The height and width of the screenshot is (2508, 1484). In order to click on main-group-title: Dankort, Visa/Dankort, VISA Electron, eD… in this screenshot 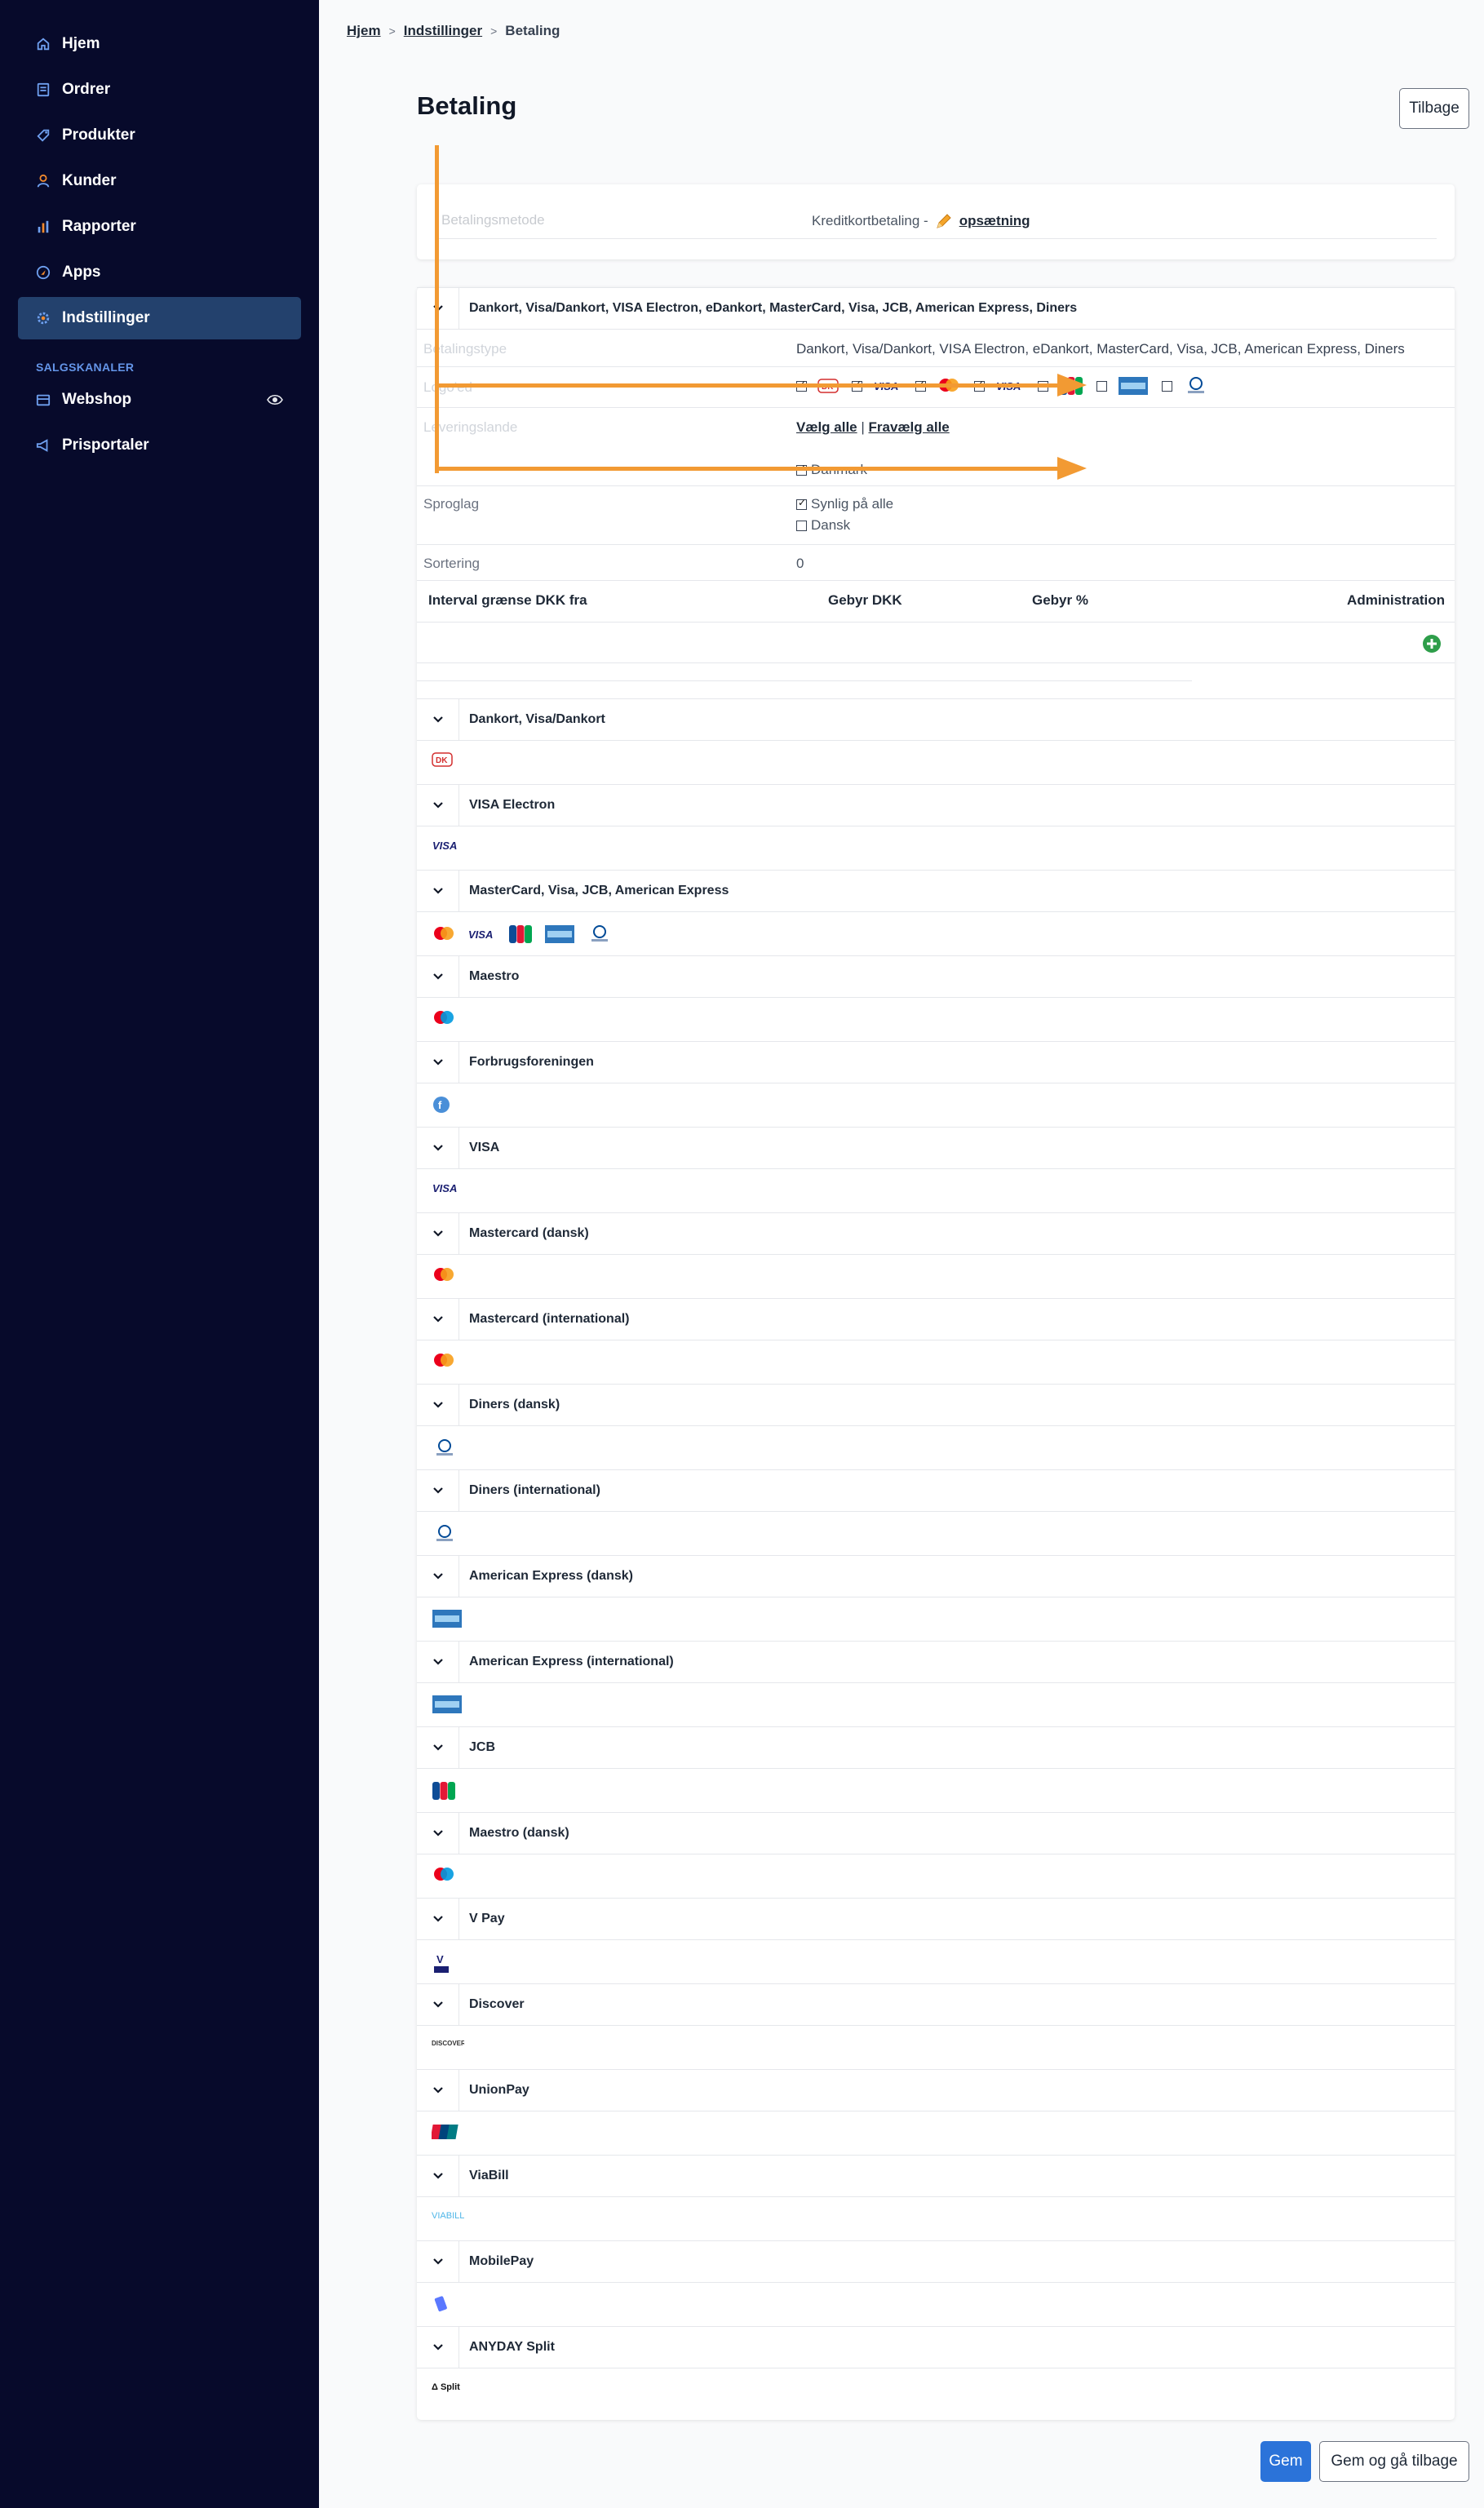, I will do `click(773, 308)`.